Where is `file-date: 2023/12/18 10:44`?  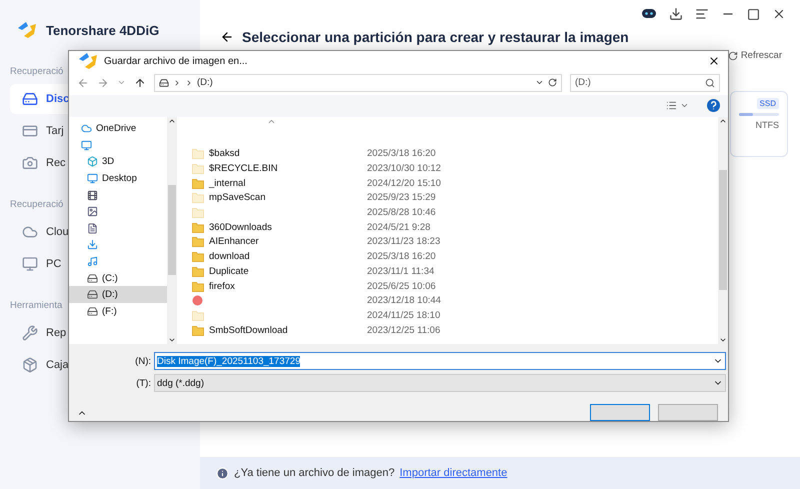 file-date: 2023/12/18 10:44 is located at coordinates (404, 300).